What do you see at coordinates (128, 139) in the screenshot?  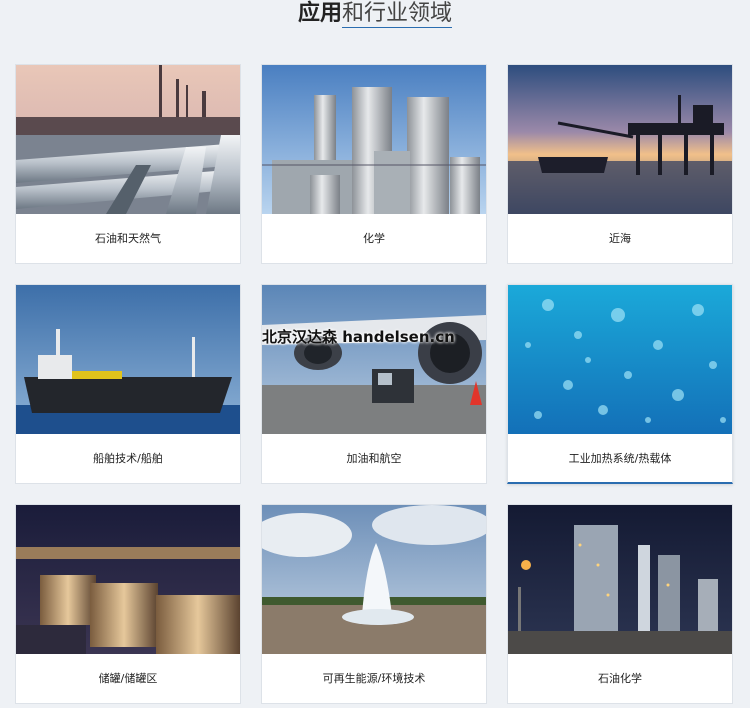 I see `pipeline-image` at bounding box center [128, 139].